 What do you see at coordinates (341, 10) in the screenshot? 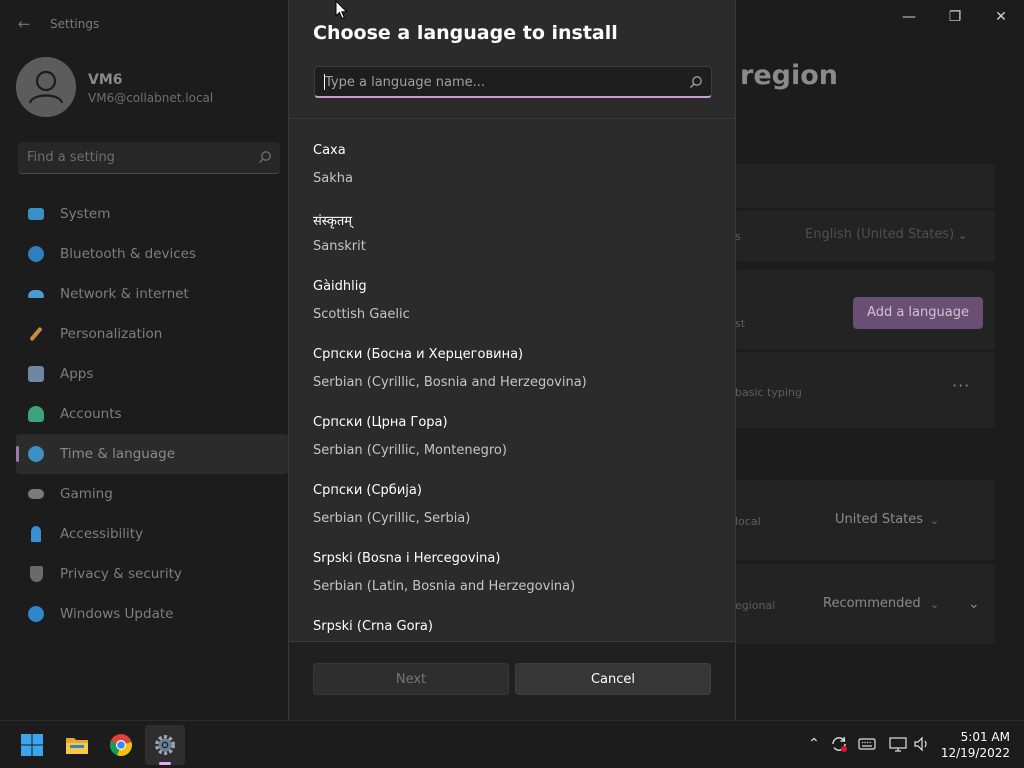
I see `mouse-pointer-icon` at bounding box center [341, 10].